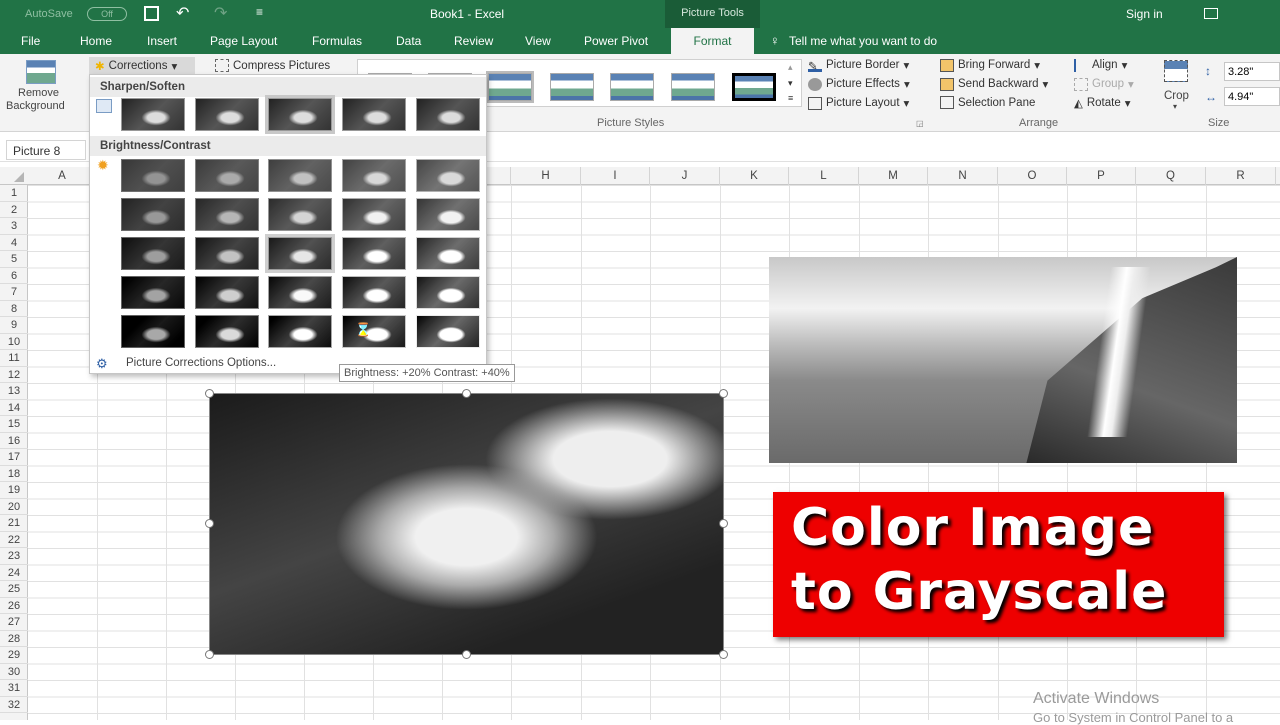 This screenshot has height=725, width=1280. I want to click on row-header: 17, so click(14, 457).